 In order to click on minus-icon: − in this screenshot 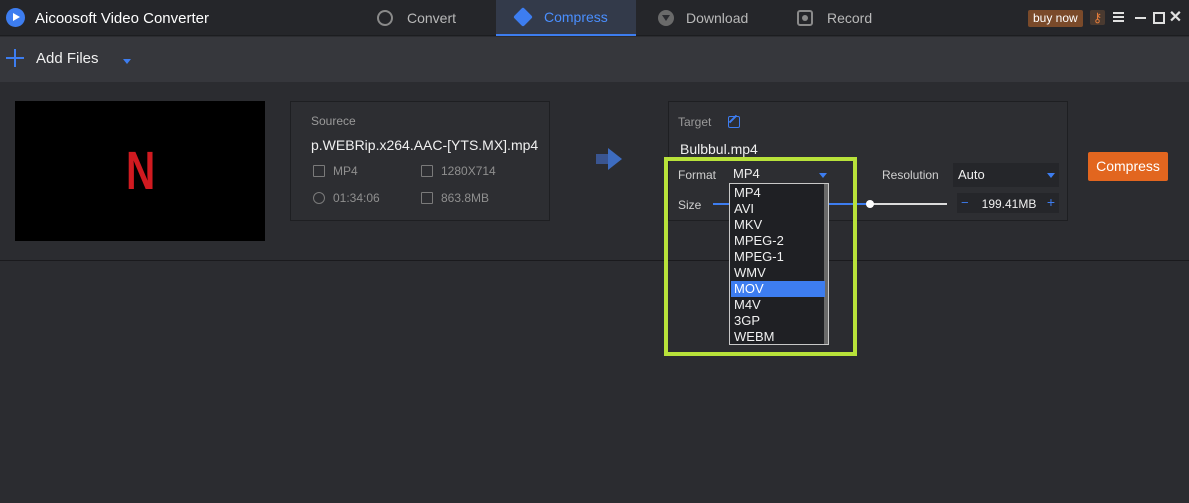, I will do `click(965, 202)`.